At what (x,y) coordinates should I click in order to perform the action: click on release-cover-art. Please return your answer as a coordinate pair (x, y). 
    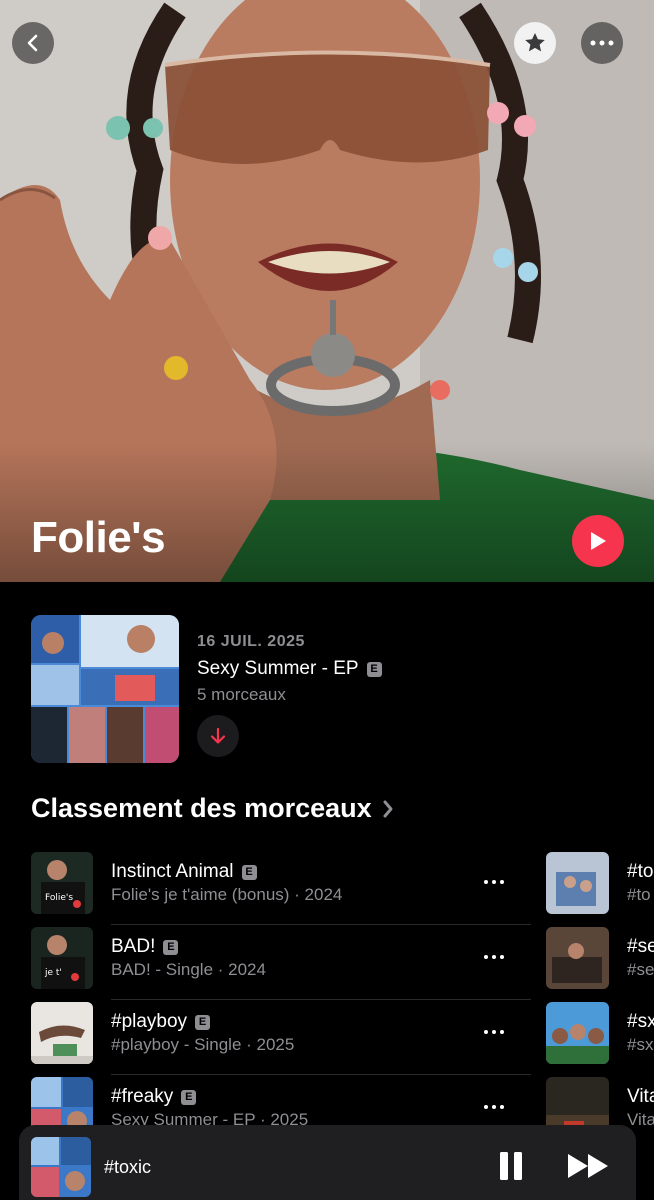
    Looking at the image, I should click on (105, 689).